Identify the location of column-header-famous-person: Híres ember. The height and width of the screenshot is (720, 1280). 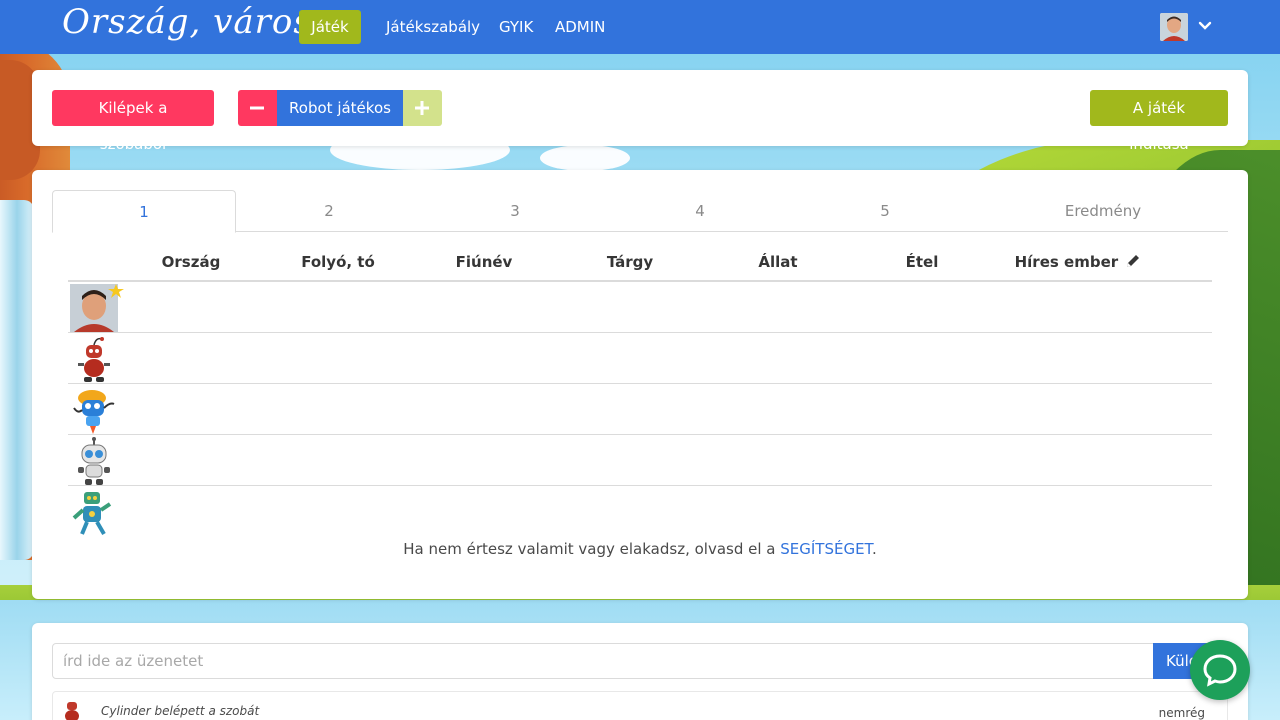
(1078, 262).